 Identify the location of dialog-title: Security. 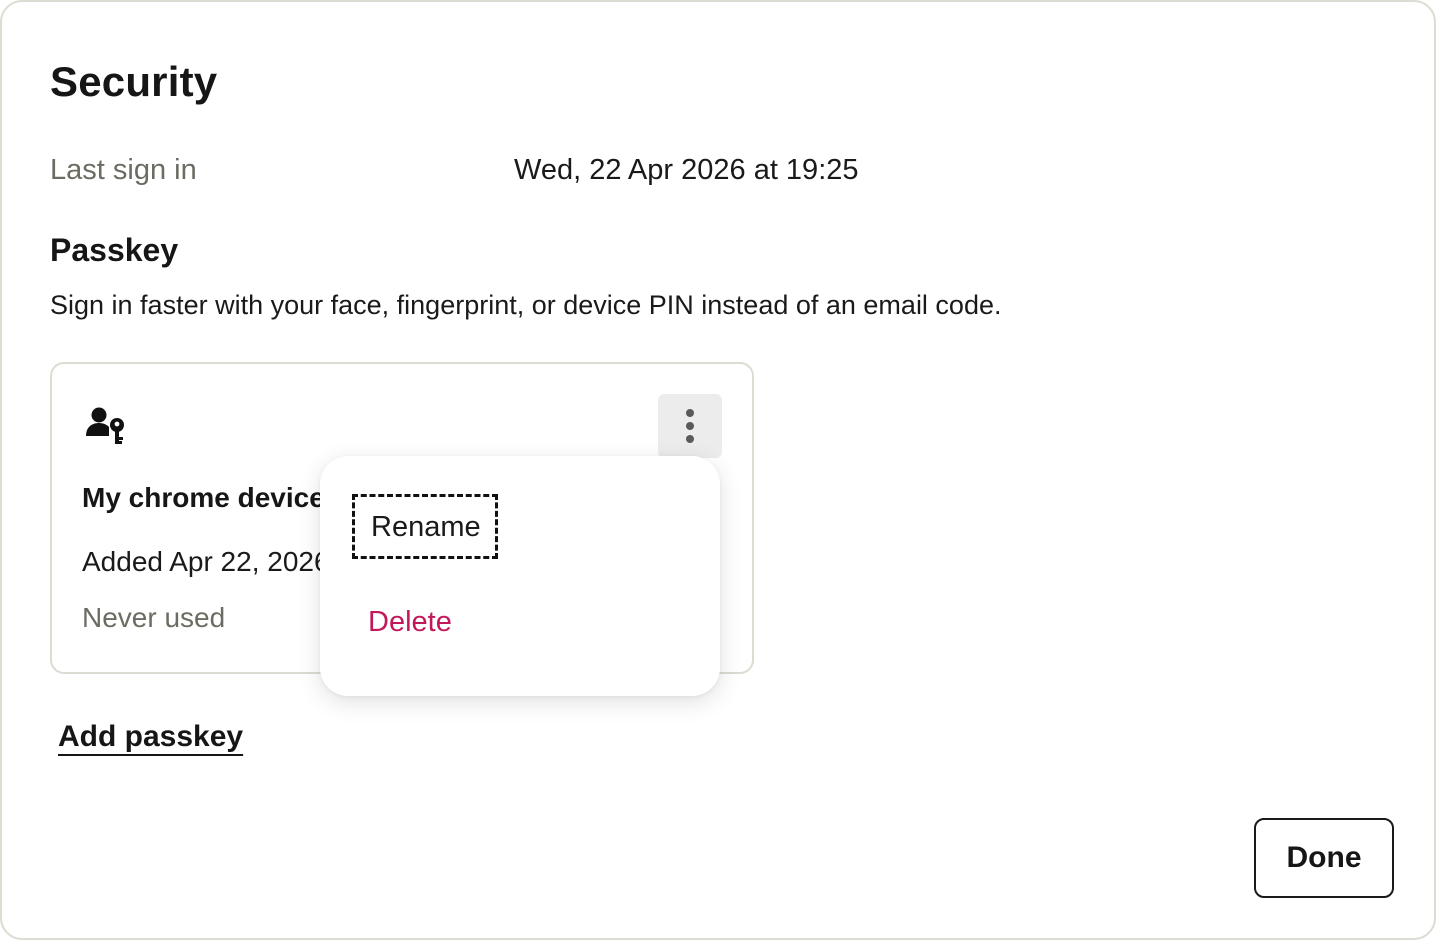
(134, 81).